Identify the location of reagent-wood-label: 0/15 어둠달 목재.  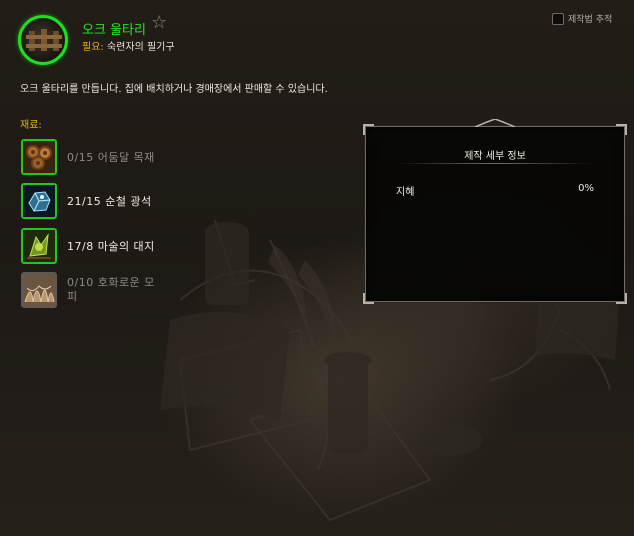
(111, 157).